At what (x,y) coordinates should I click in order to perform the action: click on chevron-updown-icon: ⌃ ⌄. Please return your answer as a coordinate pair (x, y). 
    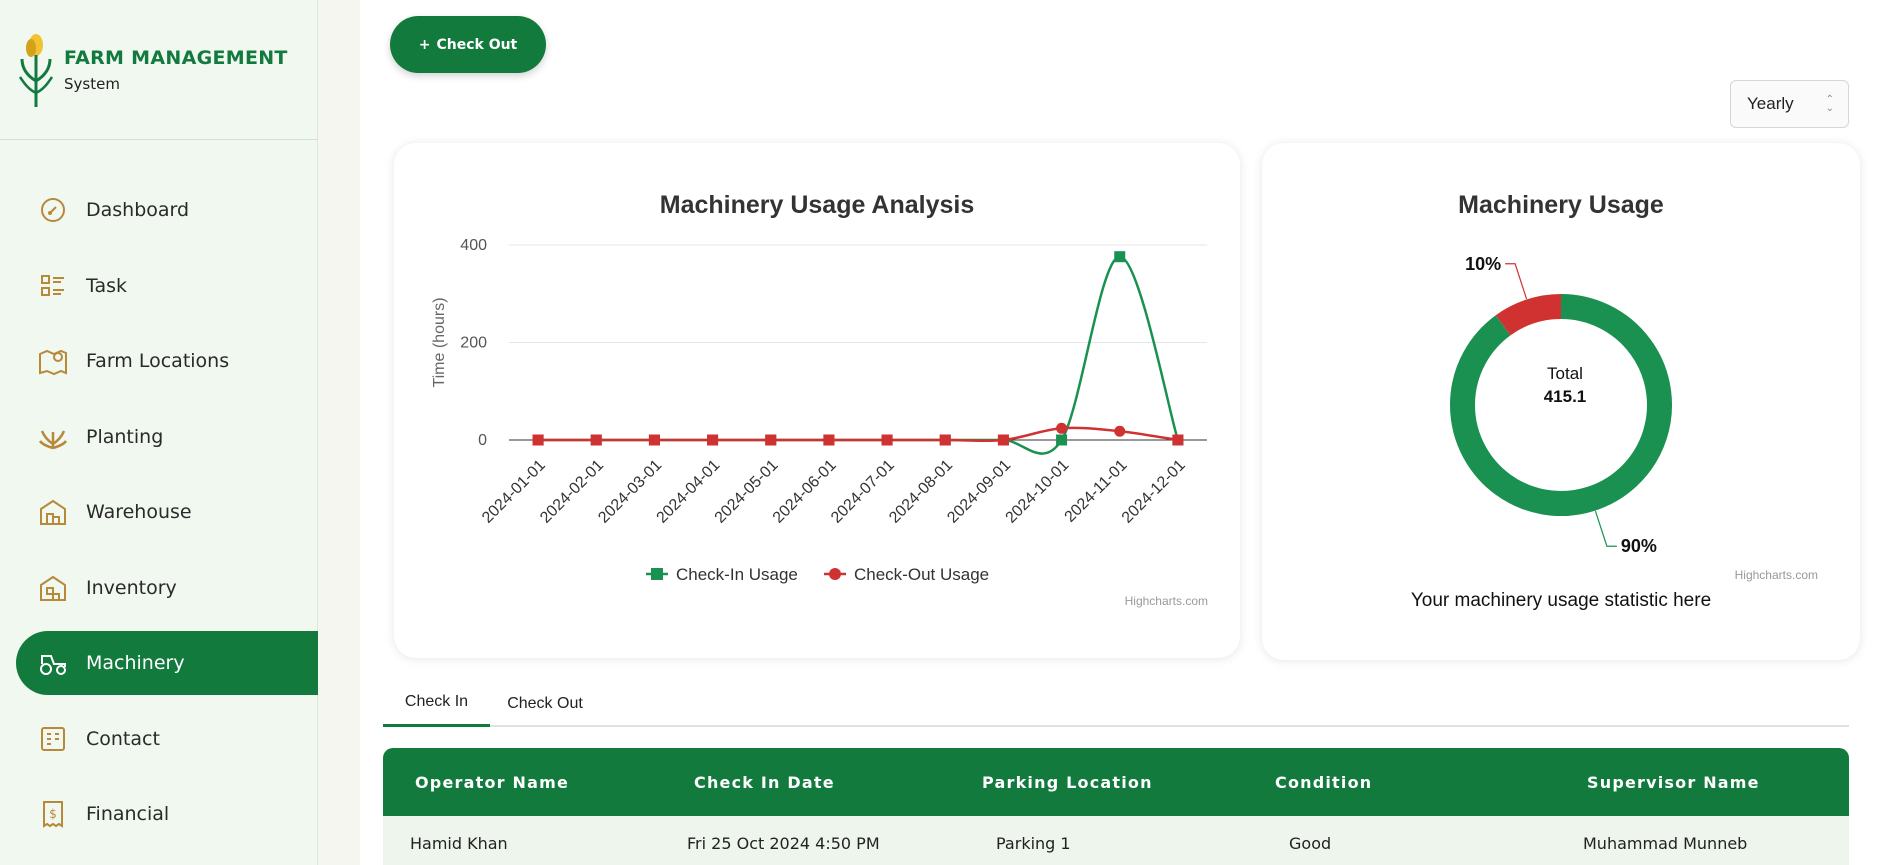
    Looking at the image, I should click on (1829, 104).